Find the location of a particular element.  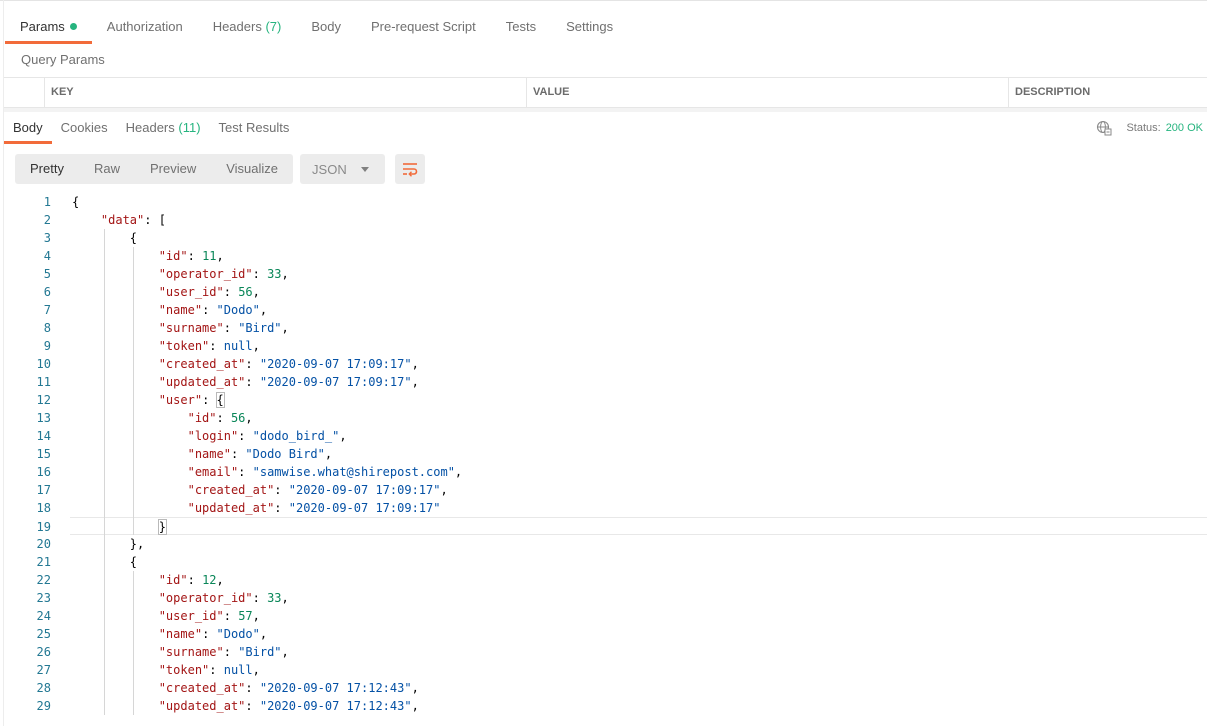

view-pretty-button: Pretty is located at coordinates (47, 169).